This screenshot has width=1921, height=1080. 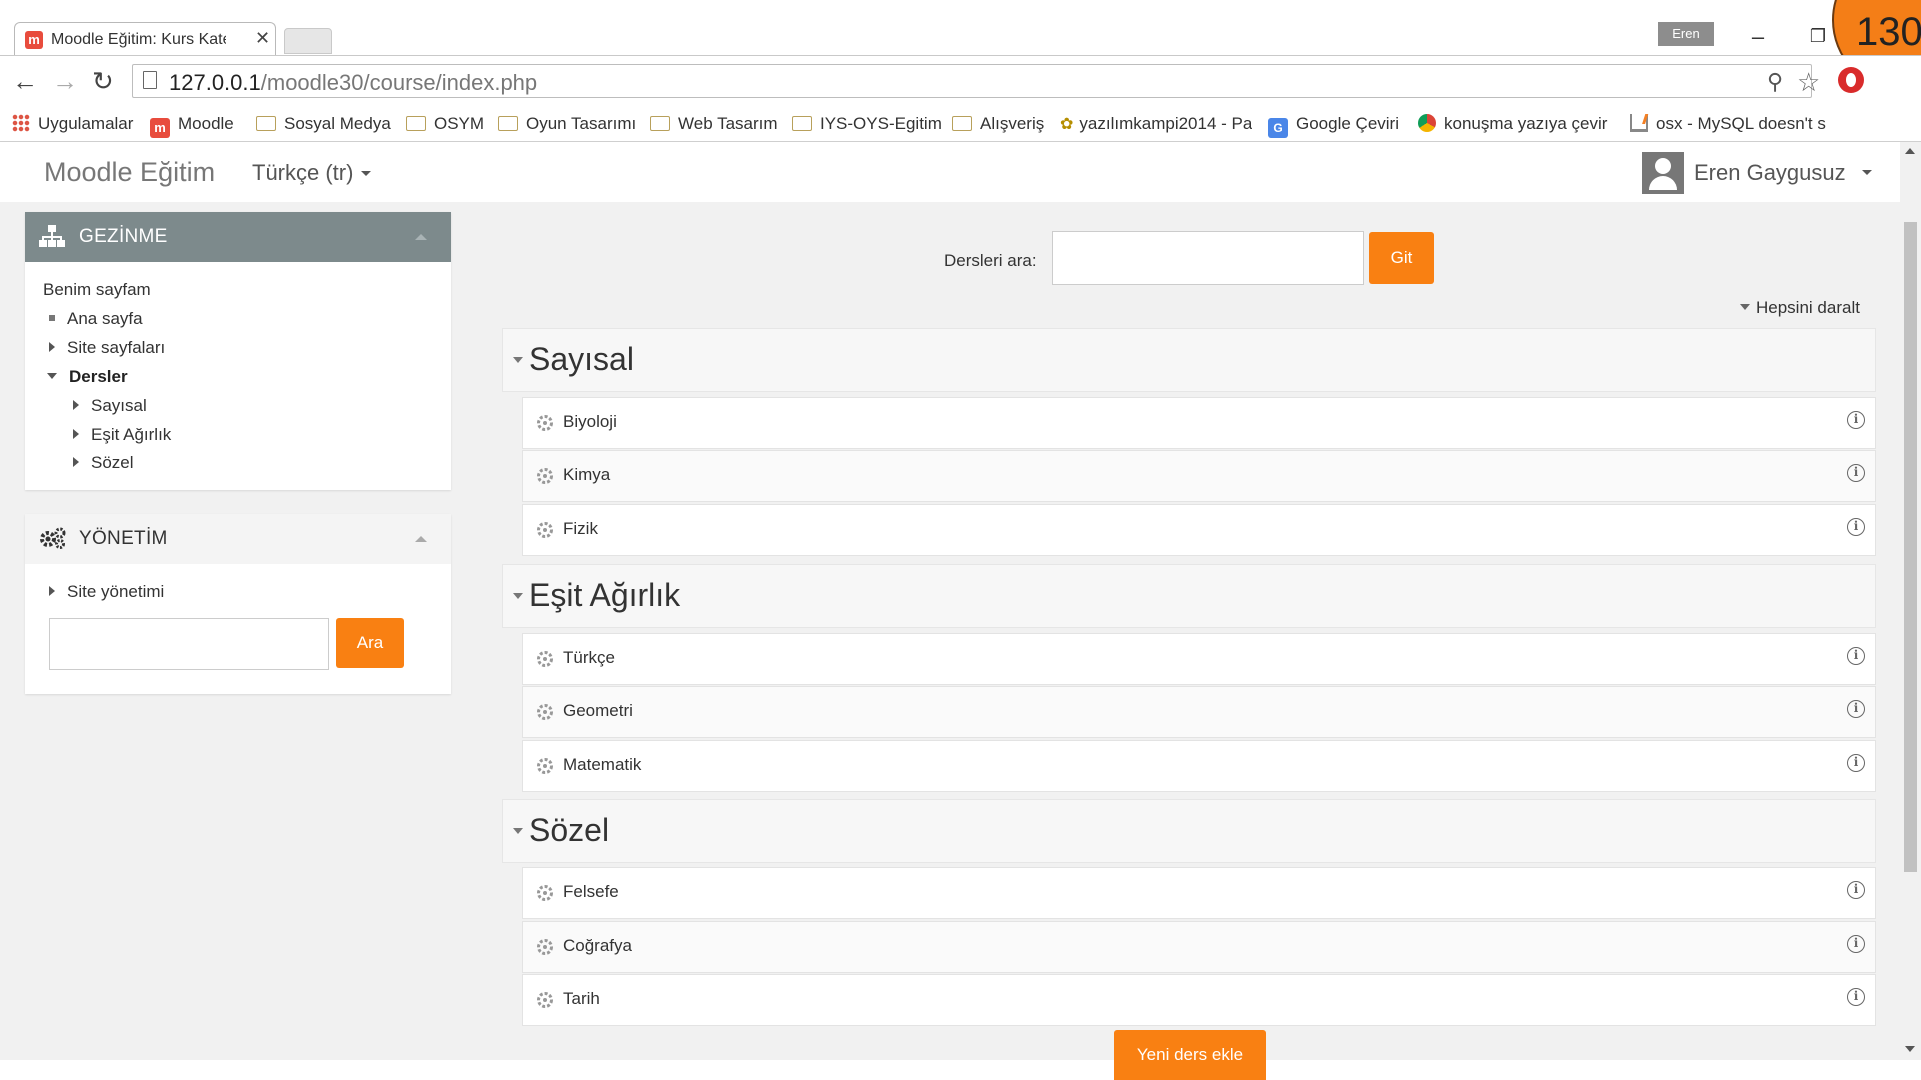 I want to click on bookmark-label: osx - MySQL doesn't s, so click(x=1741, y=123).